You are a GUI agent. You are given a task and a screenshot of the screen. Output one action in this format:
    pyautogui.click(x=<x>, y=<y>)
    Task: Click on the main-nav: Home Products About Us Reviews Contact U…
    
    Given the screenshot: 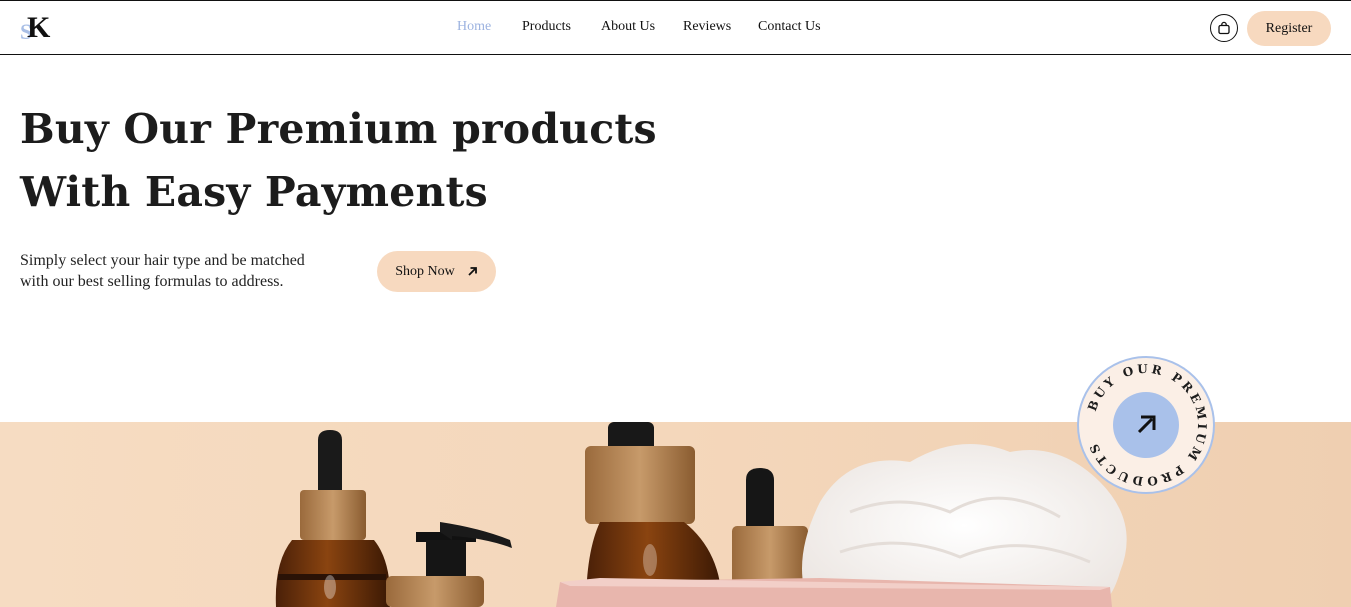 What is the action you would take?
    pyautogui.click(x=675, y=29)
    